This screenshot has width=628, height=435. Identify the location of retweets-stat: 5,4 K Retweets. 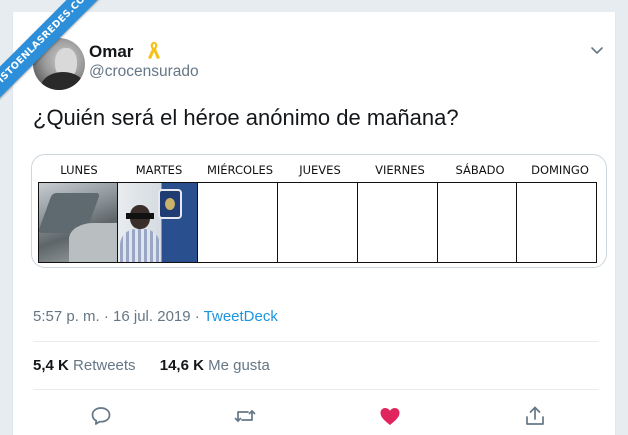
(84, 365).